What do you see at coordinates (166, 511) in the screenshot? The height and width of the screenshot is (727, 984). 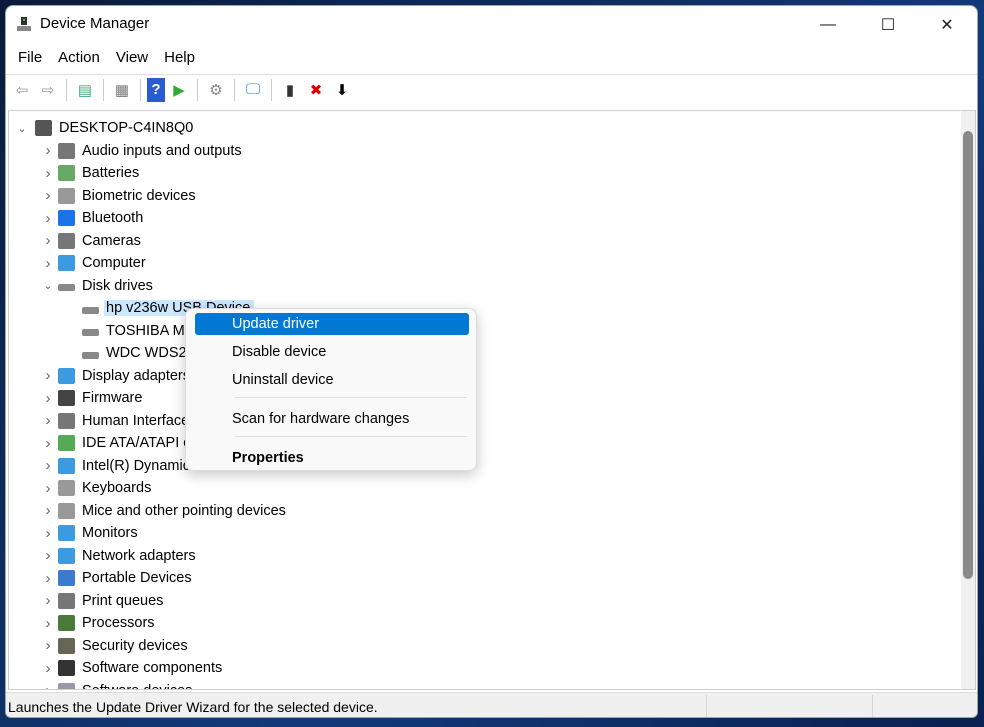 I see `tree-item: › Mice and other pointing devices` at bounding box center [166, 511].